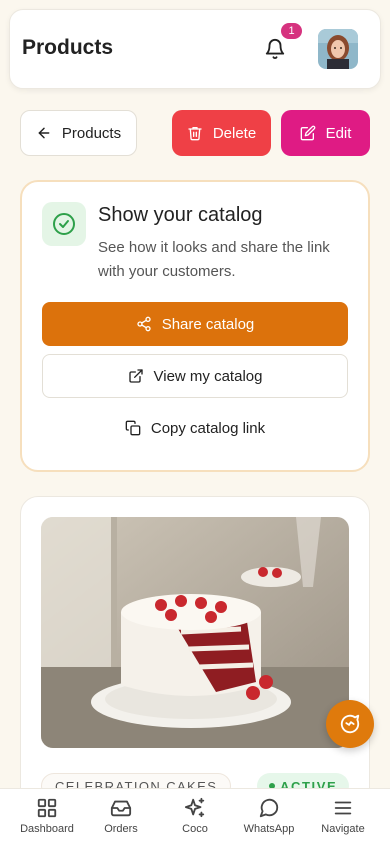 This screenshot has height=844, width=390. Describe the element at coordinates (47, 808) in the screenshot. I see `grid-icon` at that location.